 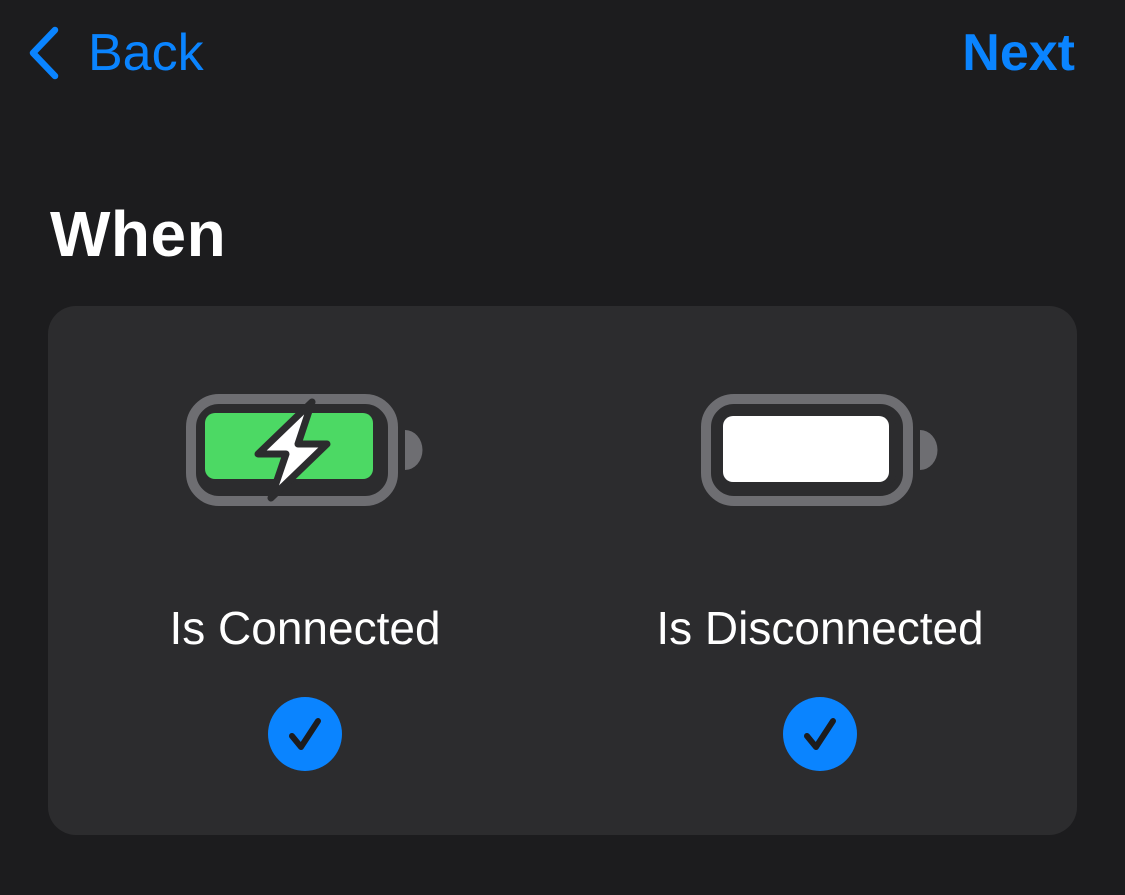 What do you see at coordinates (562, 55) in the screenshot?
I see `navigation-bar: Back Next` at bounding box center [562, 55].